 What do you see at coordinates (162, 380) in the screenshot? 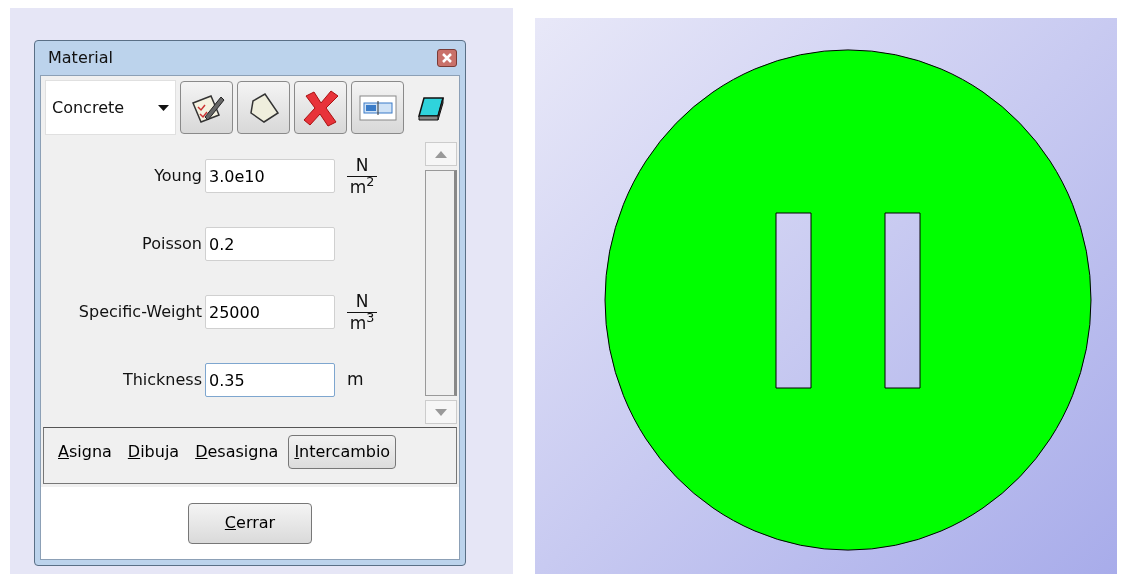
I see `field-label: Thickness` at bounding box center [162, 380].